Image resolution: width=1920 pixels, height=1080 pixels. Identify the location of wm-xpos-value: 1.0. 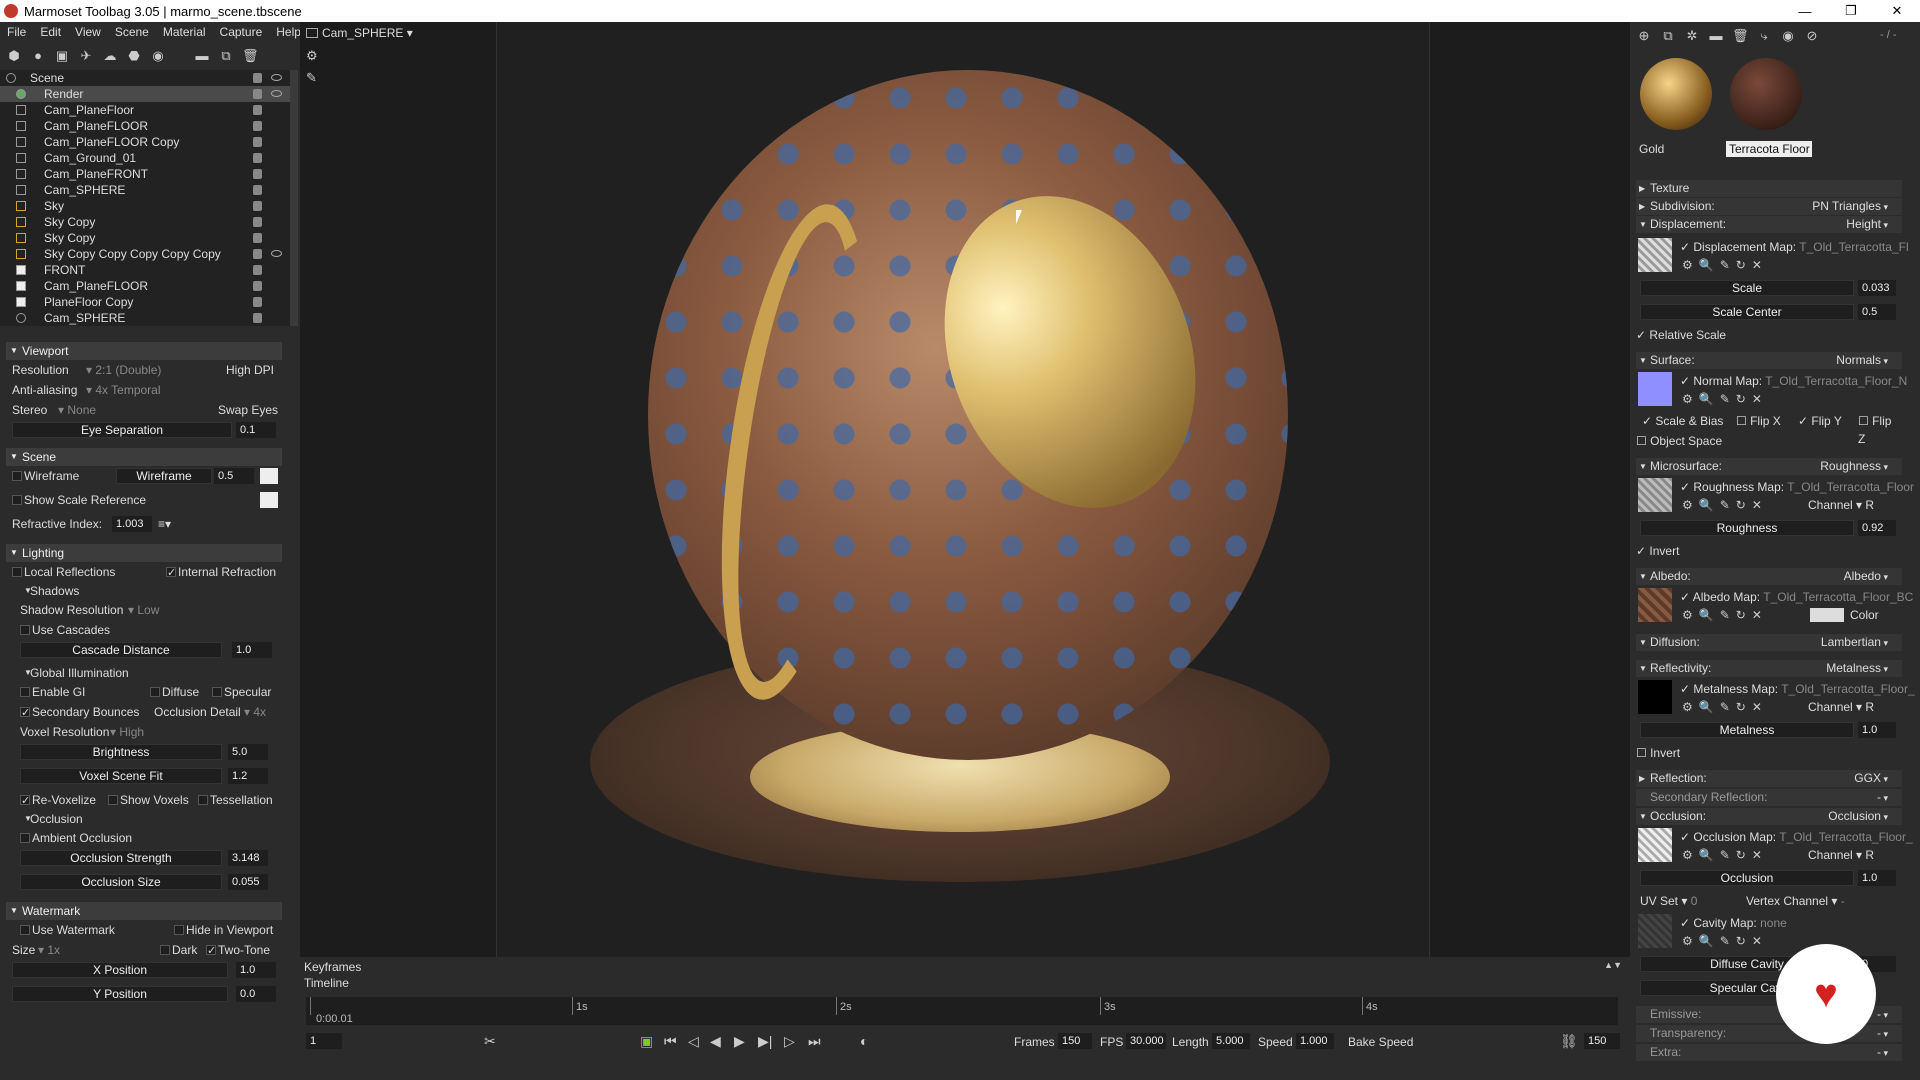
(256, 970).